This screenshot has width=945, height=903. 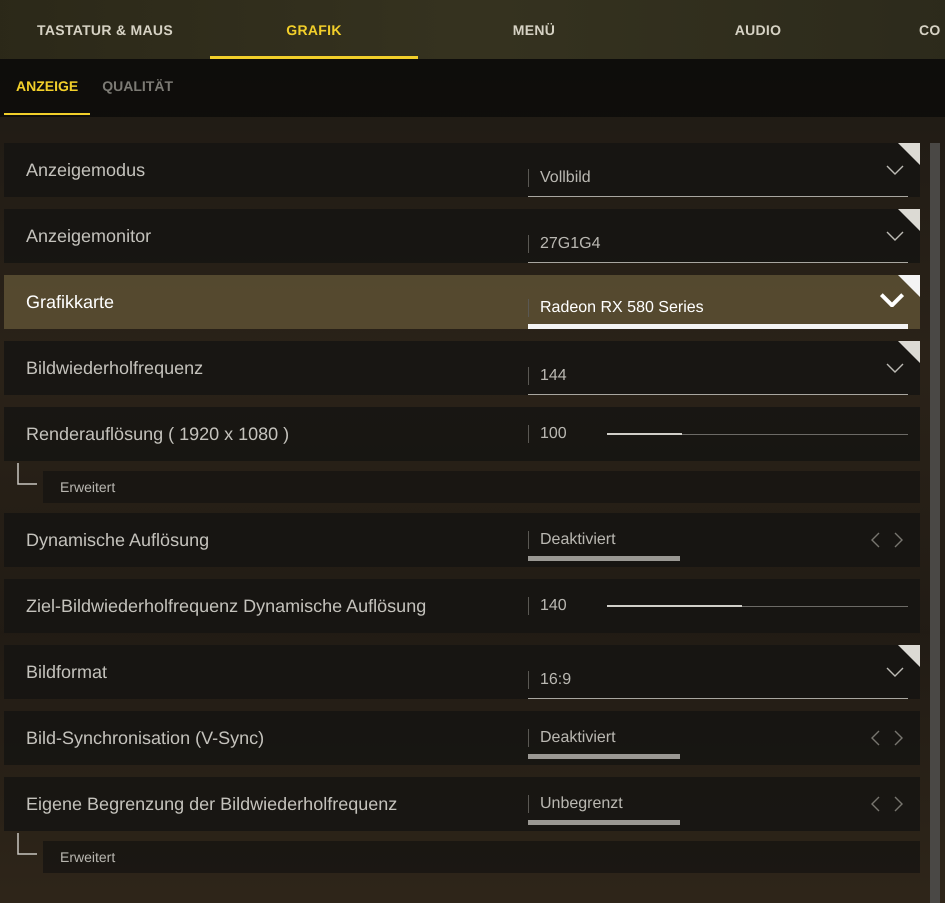 What do you see at coordinates (534, 29) in the screenshot?
I see `main-tab: MENÜ` at bounding box center [534, 29].